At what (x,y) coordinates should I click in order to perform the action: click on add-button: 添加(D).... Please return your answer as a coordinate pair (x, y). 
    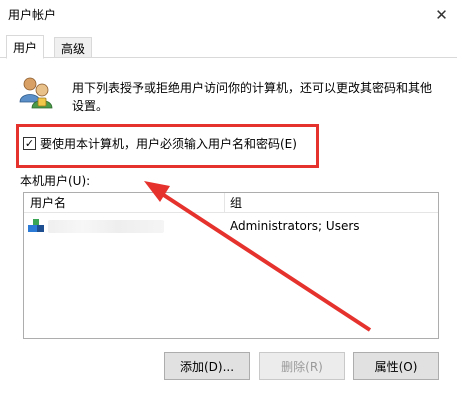
    Looking at the image, I should click on (207, 366).